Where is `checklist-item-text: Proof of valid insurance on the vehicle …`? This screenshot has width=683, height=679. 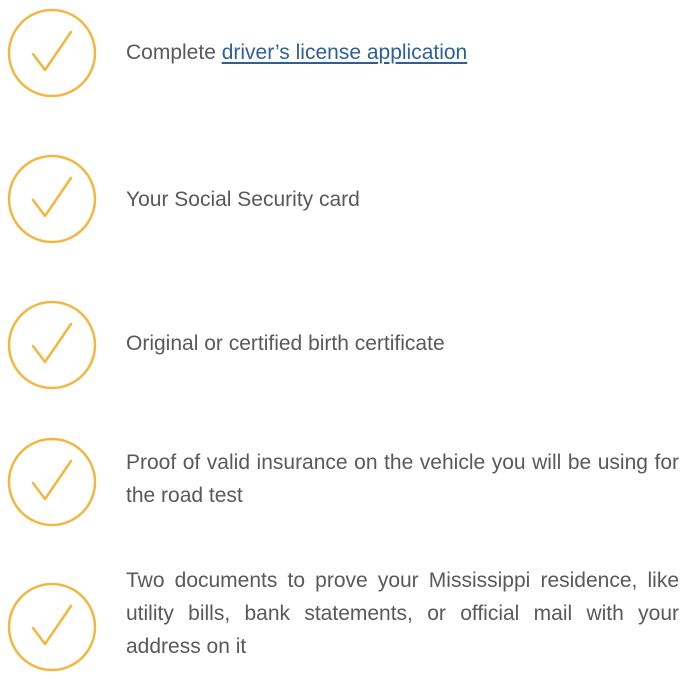 checklist-item-text: Proof of valid insurance on the vehicle … is located at coordinates (402, 479).